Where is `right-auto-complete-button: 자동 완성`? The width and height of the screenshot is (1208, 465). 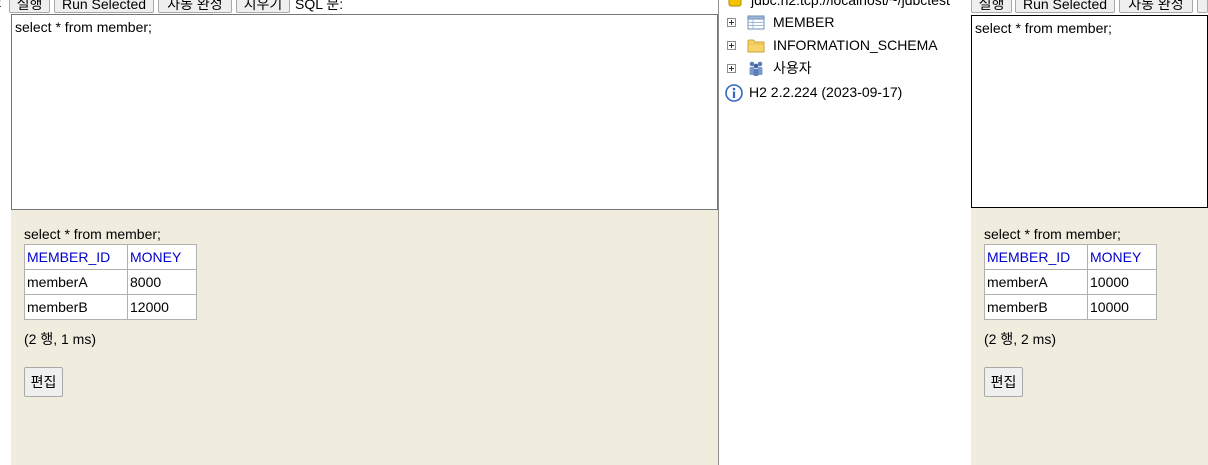 right-auto-complete-button: 자동 완성 is located at coordinates (1156, 6).